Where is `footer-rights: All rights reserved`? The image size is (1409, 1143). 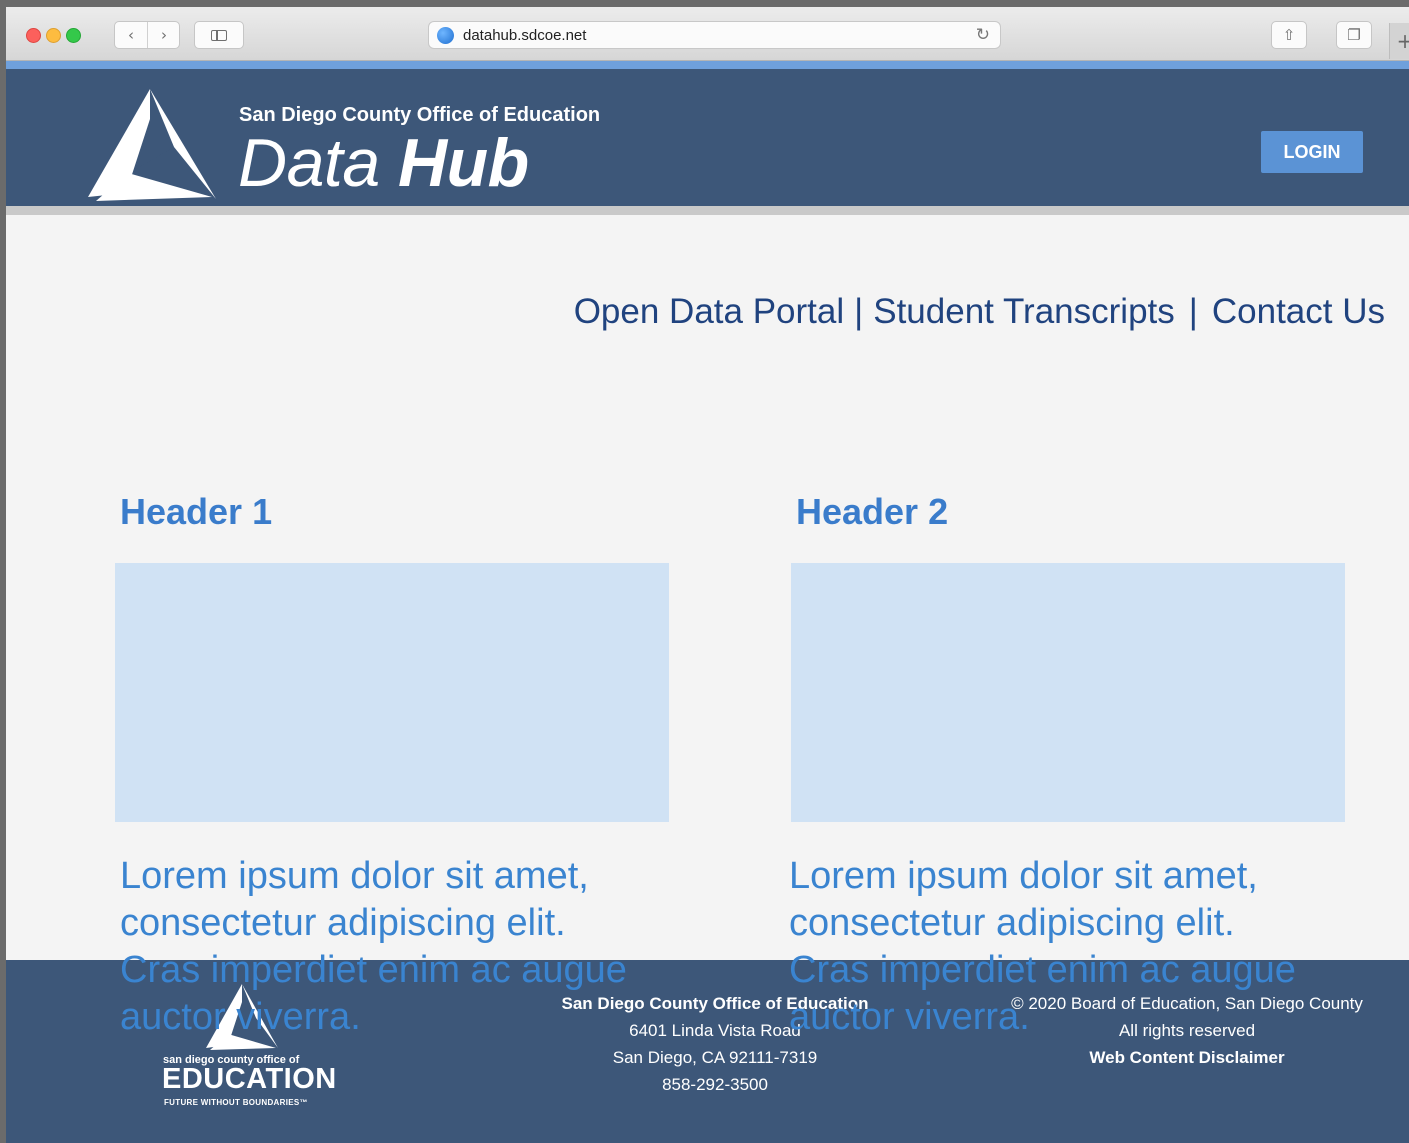 footer-rights: All rights reserved is located at coordinates (1187, 1030).